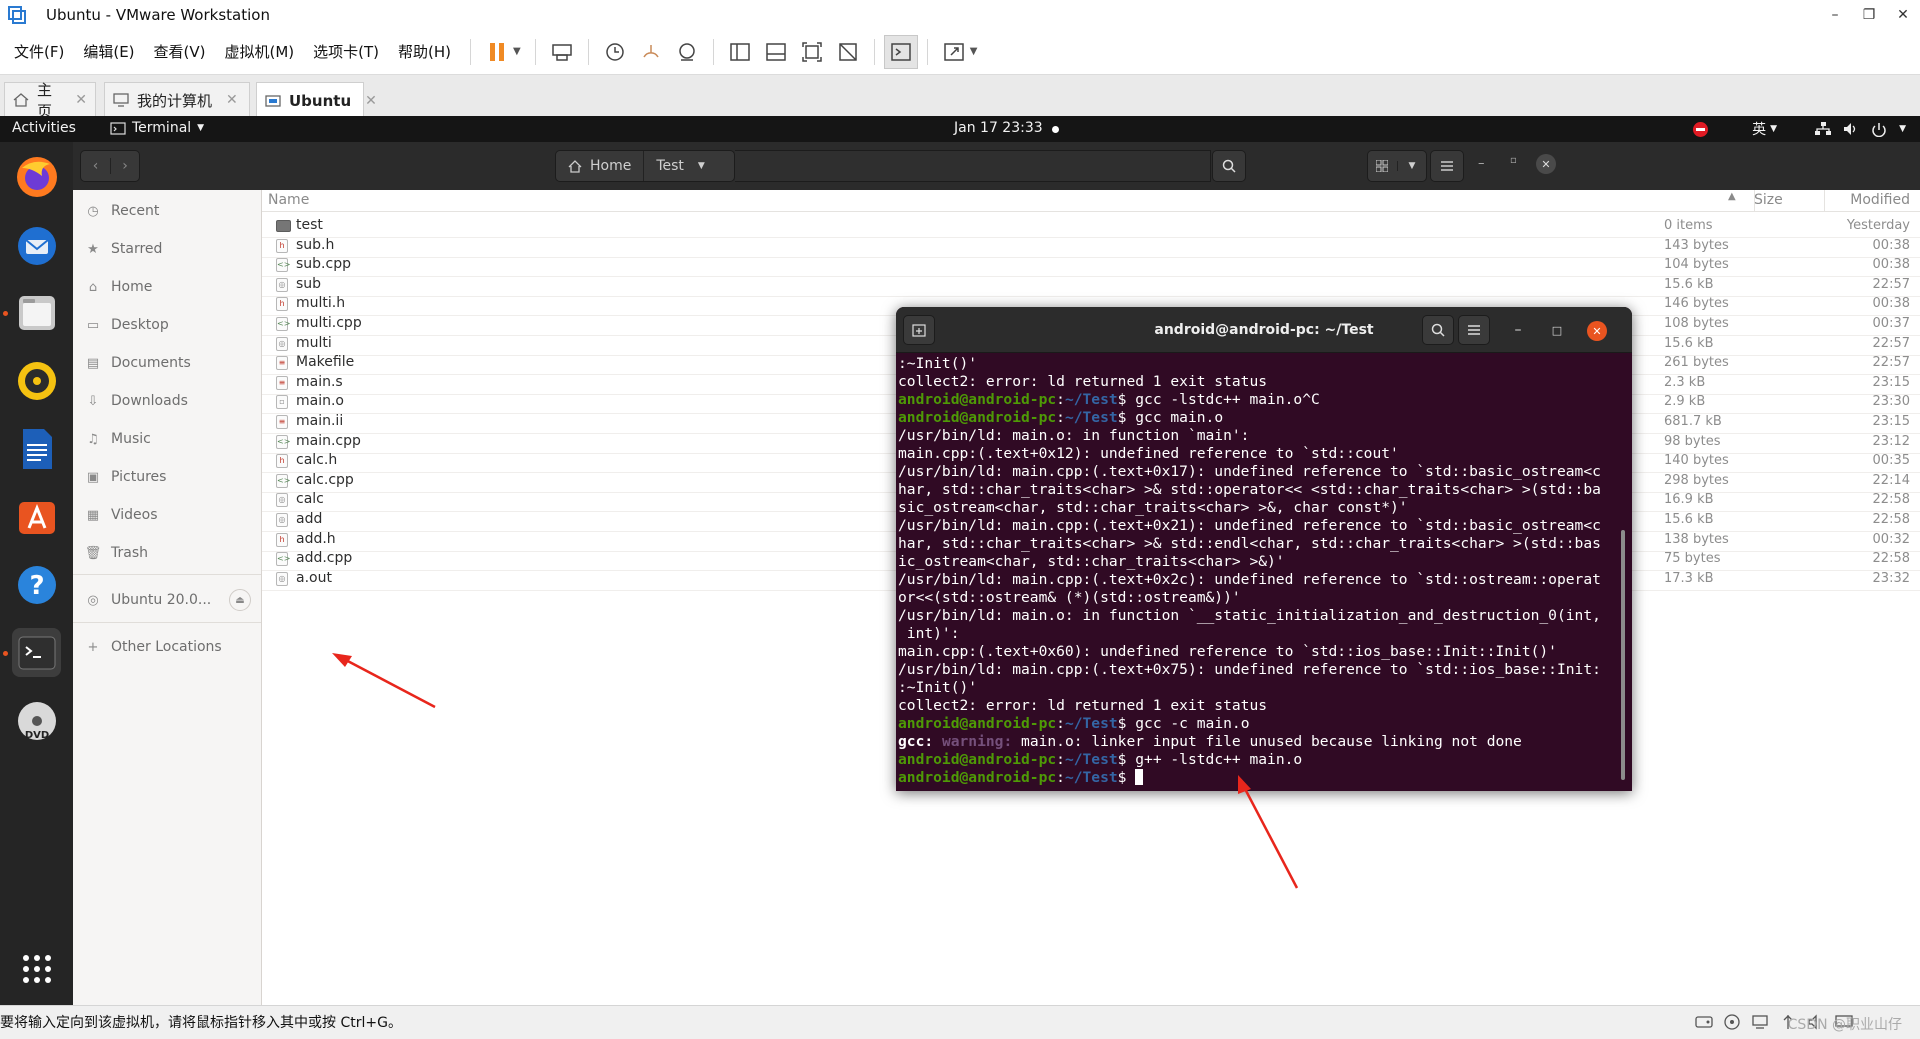 The width and height of the screenshot is (1920, 1039). Describe the element at coordinates (95, 166) in the screenshot. I see `back-icon: ‹` at that location.